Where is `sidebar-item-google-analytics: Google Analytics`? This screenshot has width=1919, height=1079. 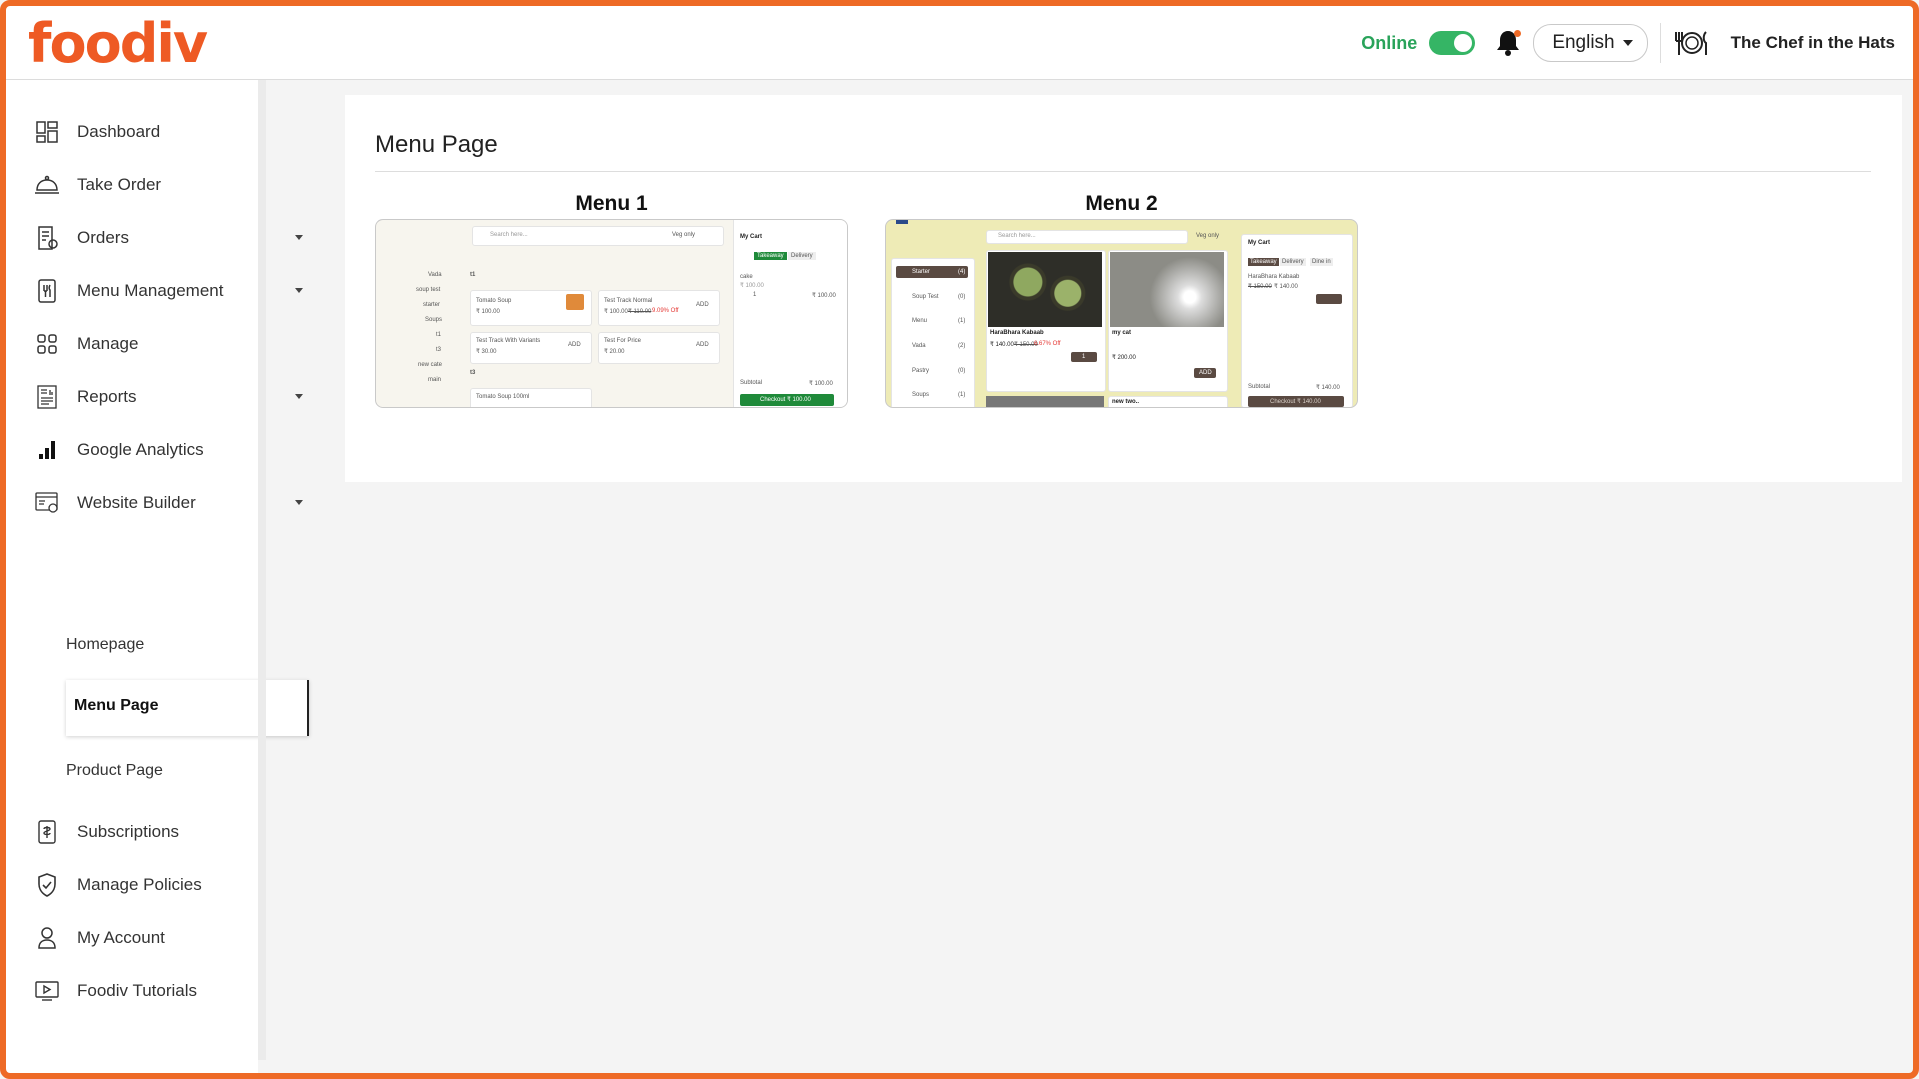 sidebar-item-google-analytics: Google Analytics is located at coordinates (132, 450).